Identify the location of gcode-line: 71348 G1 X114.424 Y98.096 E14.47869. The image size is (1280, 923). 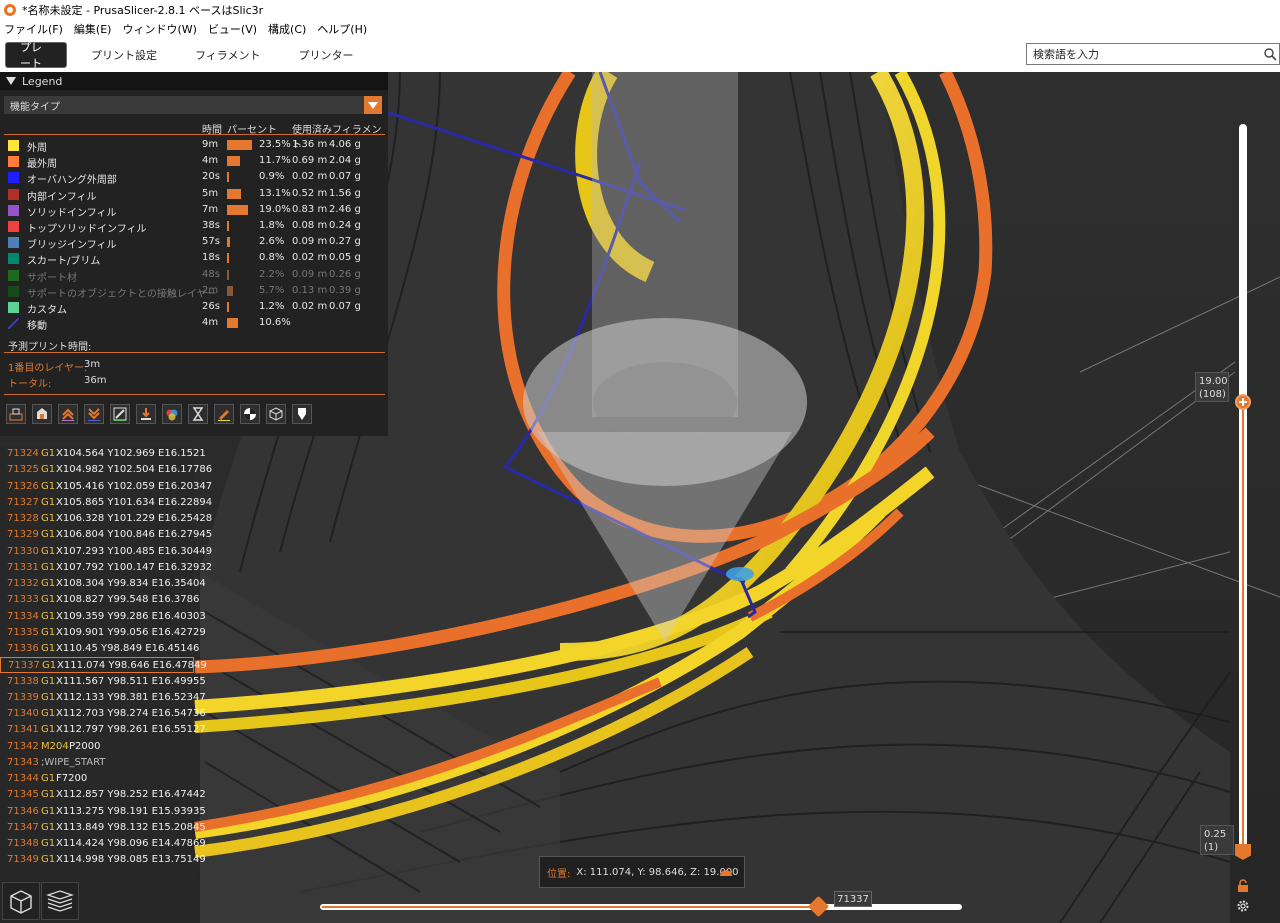
(103, 844).